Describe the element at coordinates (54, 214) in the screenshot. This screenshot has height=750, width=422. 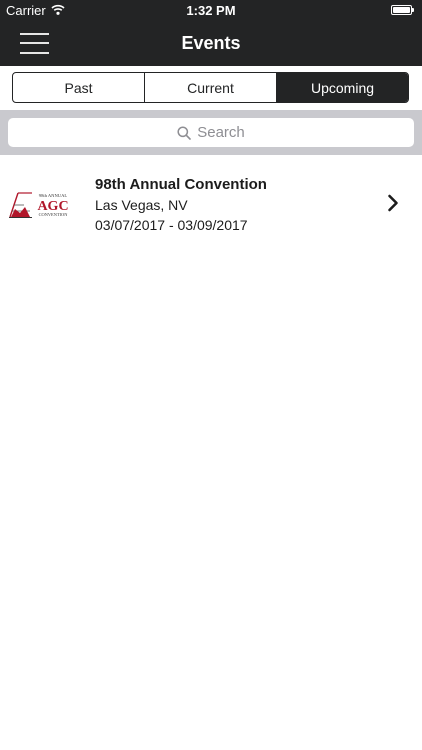
I see `logo-sub-text: CONVENTION` at that location.